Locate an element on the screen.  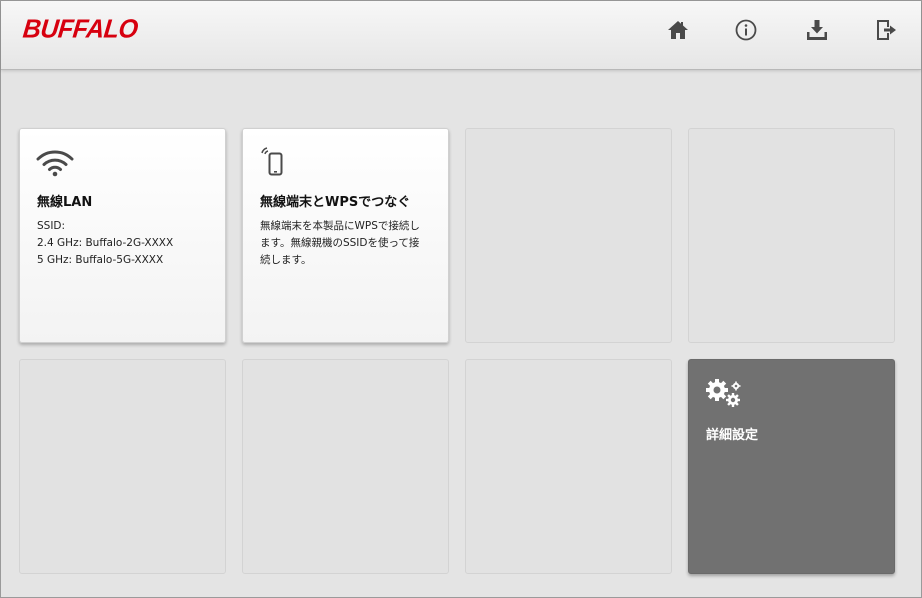
info-button is located at coordinates (746, 30).